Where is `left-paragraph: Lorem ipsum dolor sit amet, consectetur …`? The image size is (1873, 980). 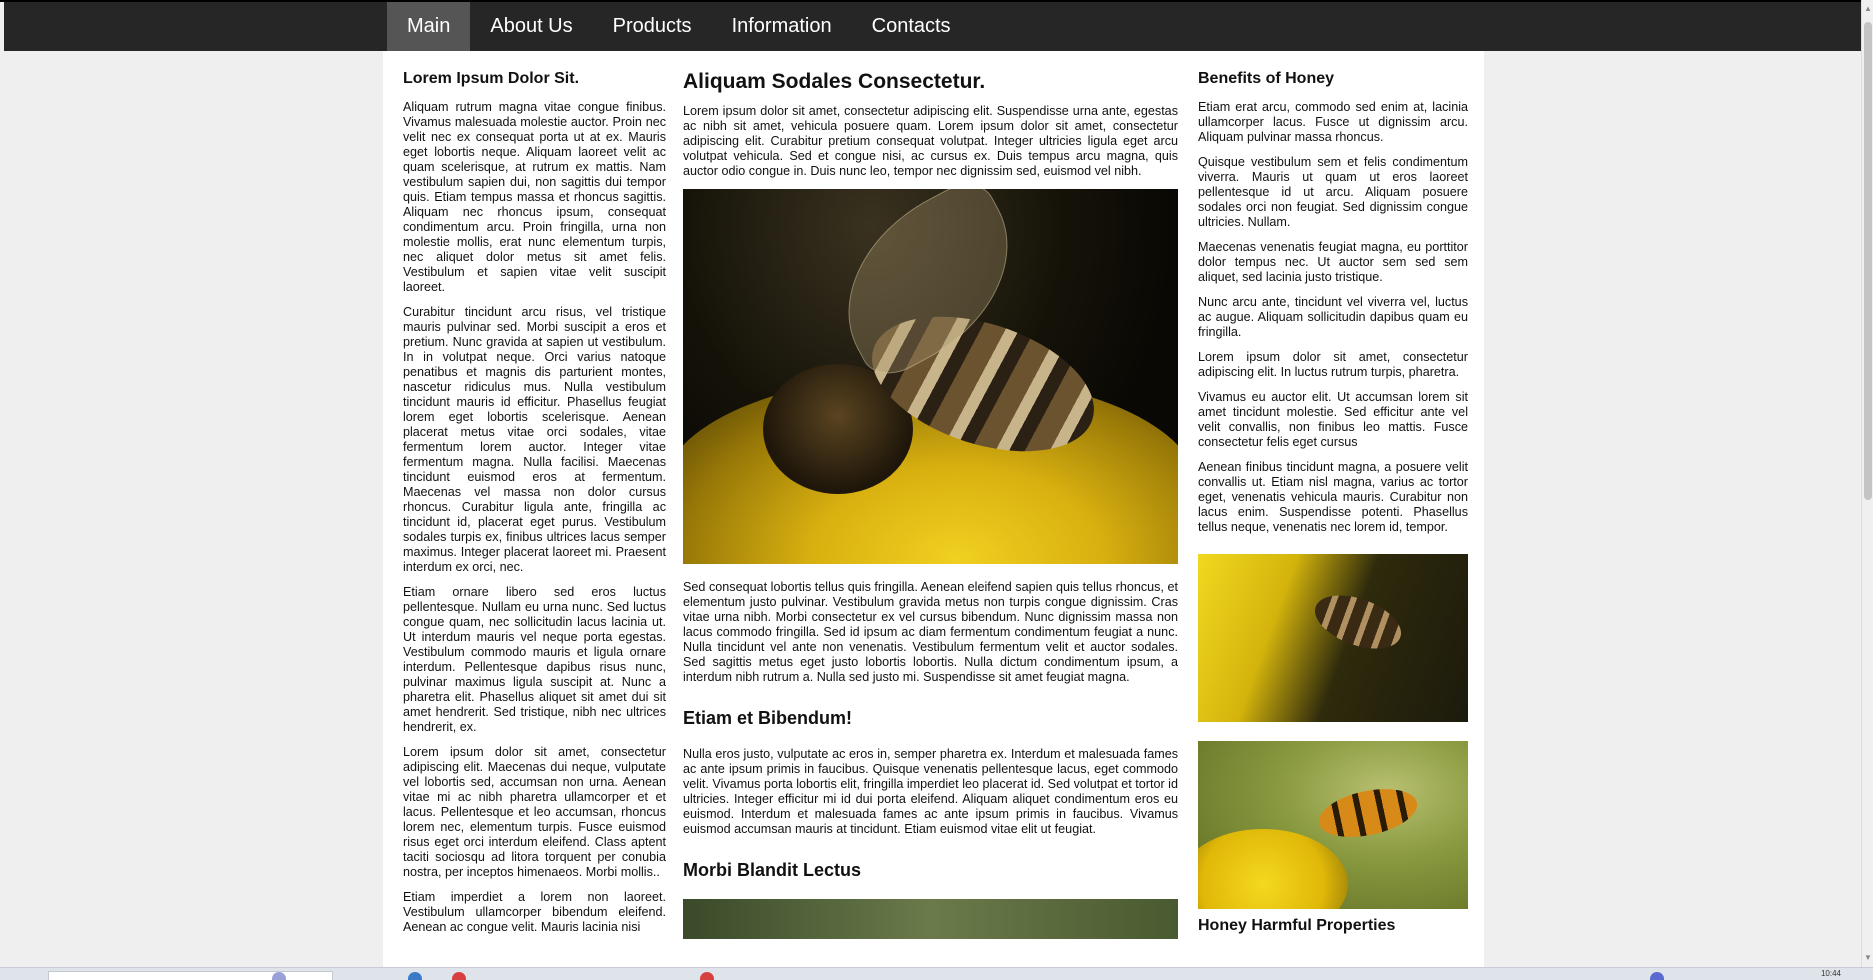 left-paragraph: Lorem ipsum dolor sit amet, consectetur … is located at coordinates (534, 812).